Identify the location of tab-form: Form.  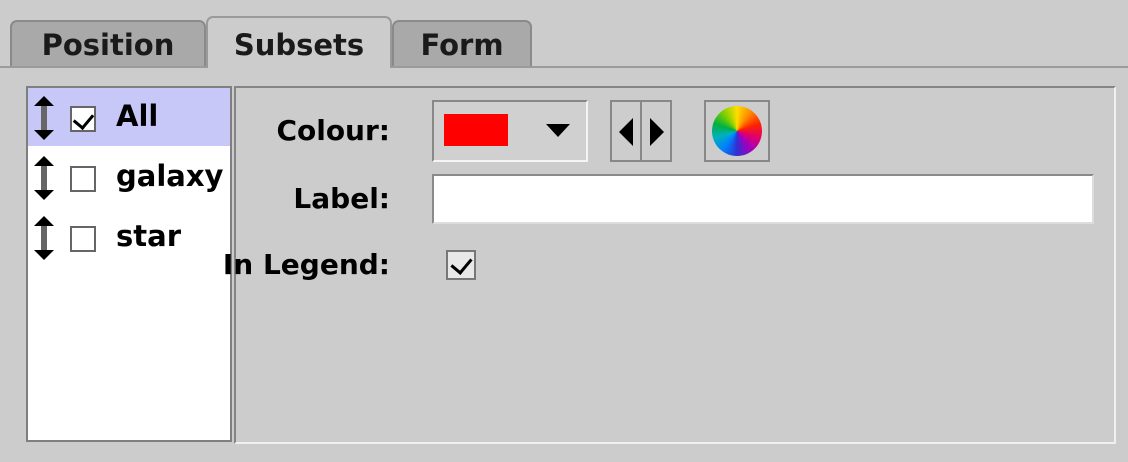
(462, 43).